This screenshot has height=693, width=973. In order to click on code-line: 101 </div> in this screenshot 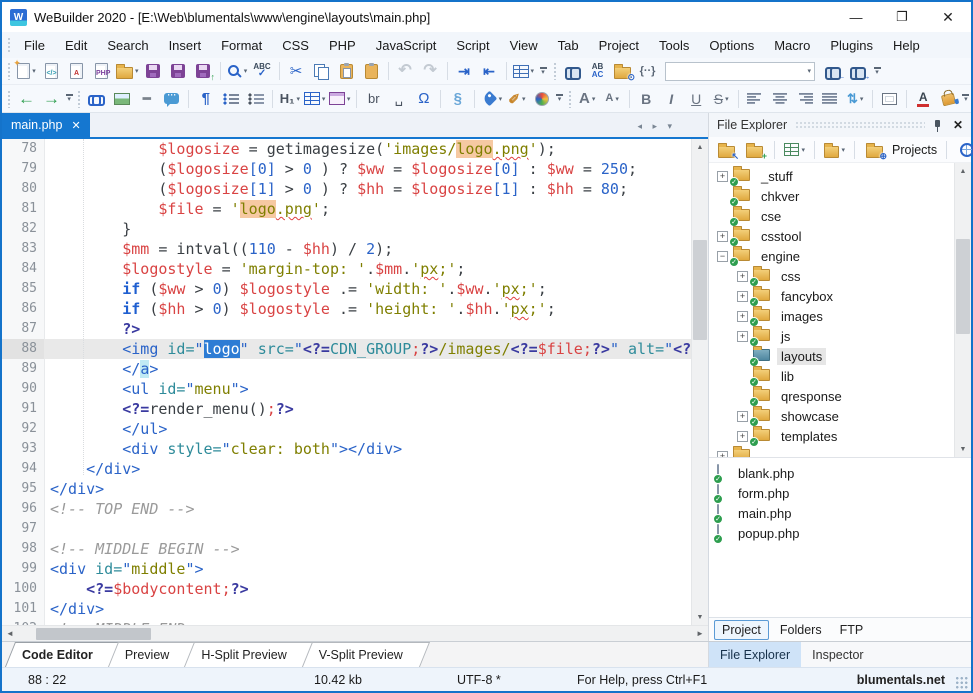, I will do `click(346, 609)`.